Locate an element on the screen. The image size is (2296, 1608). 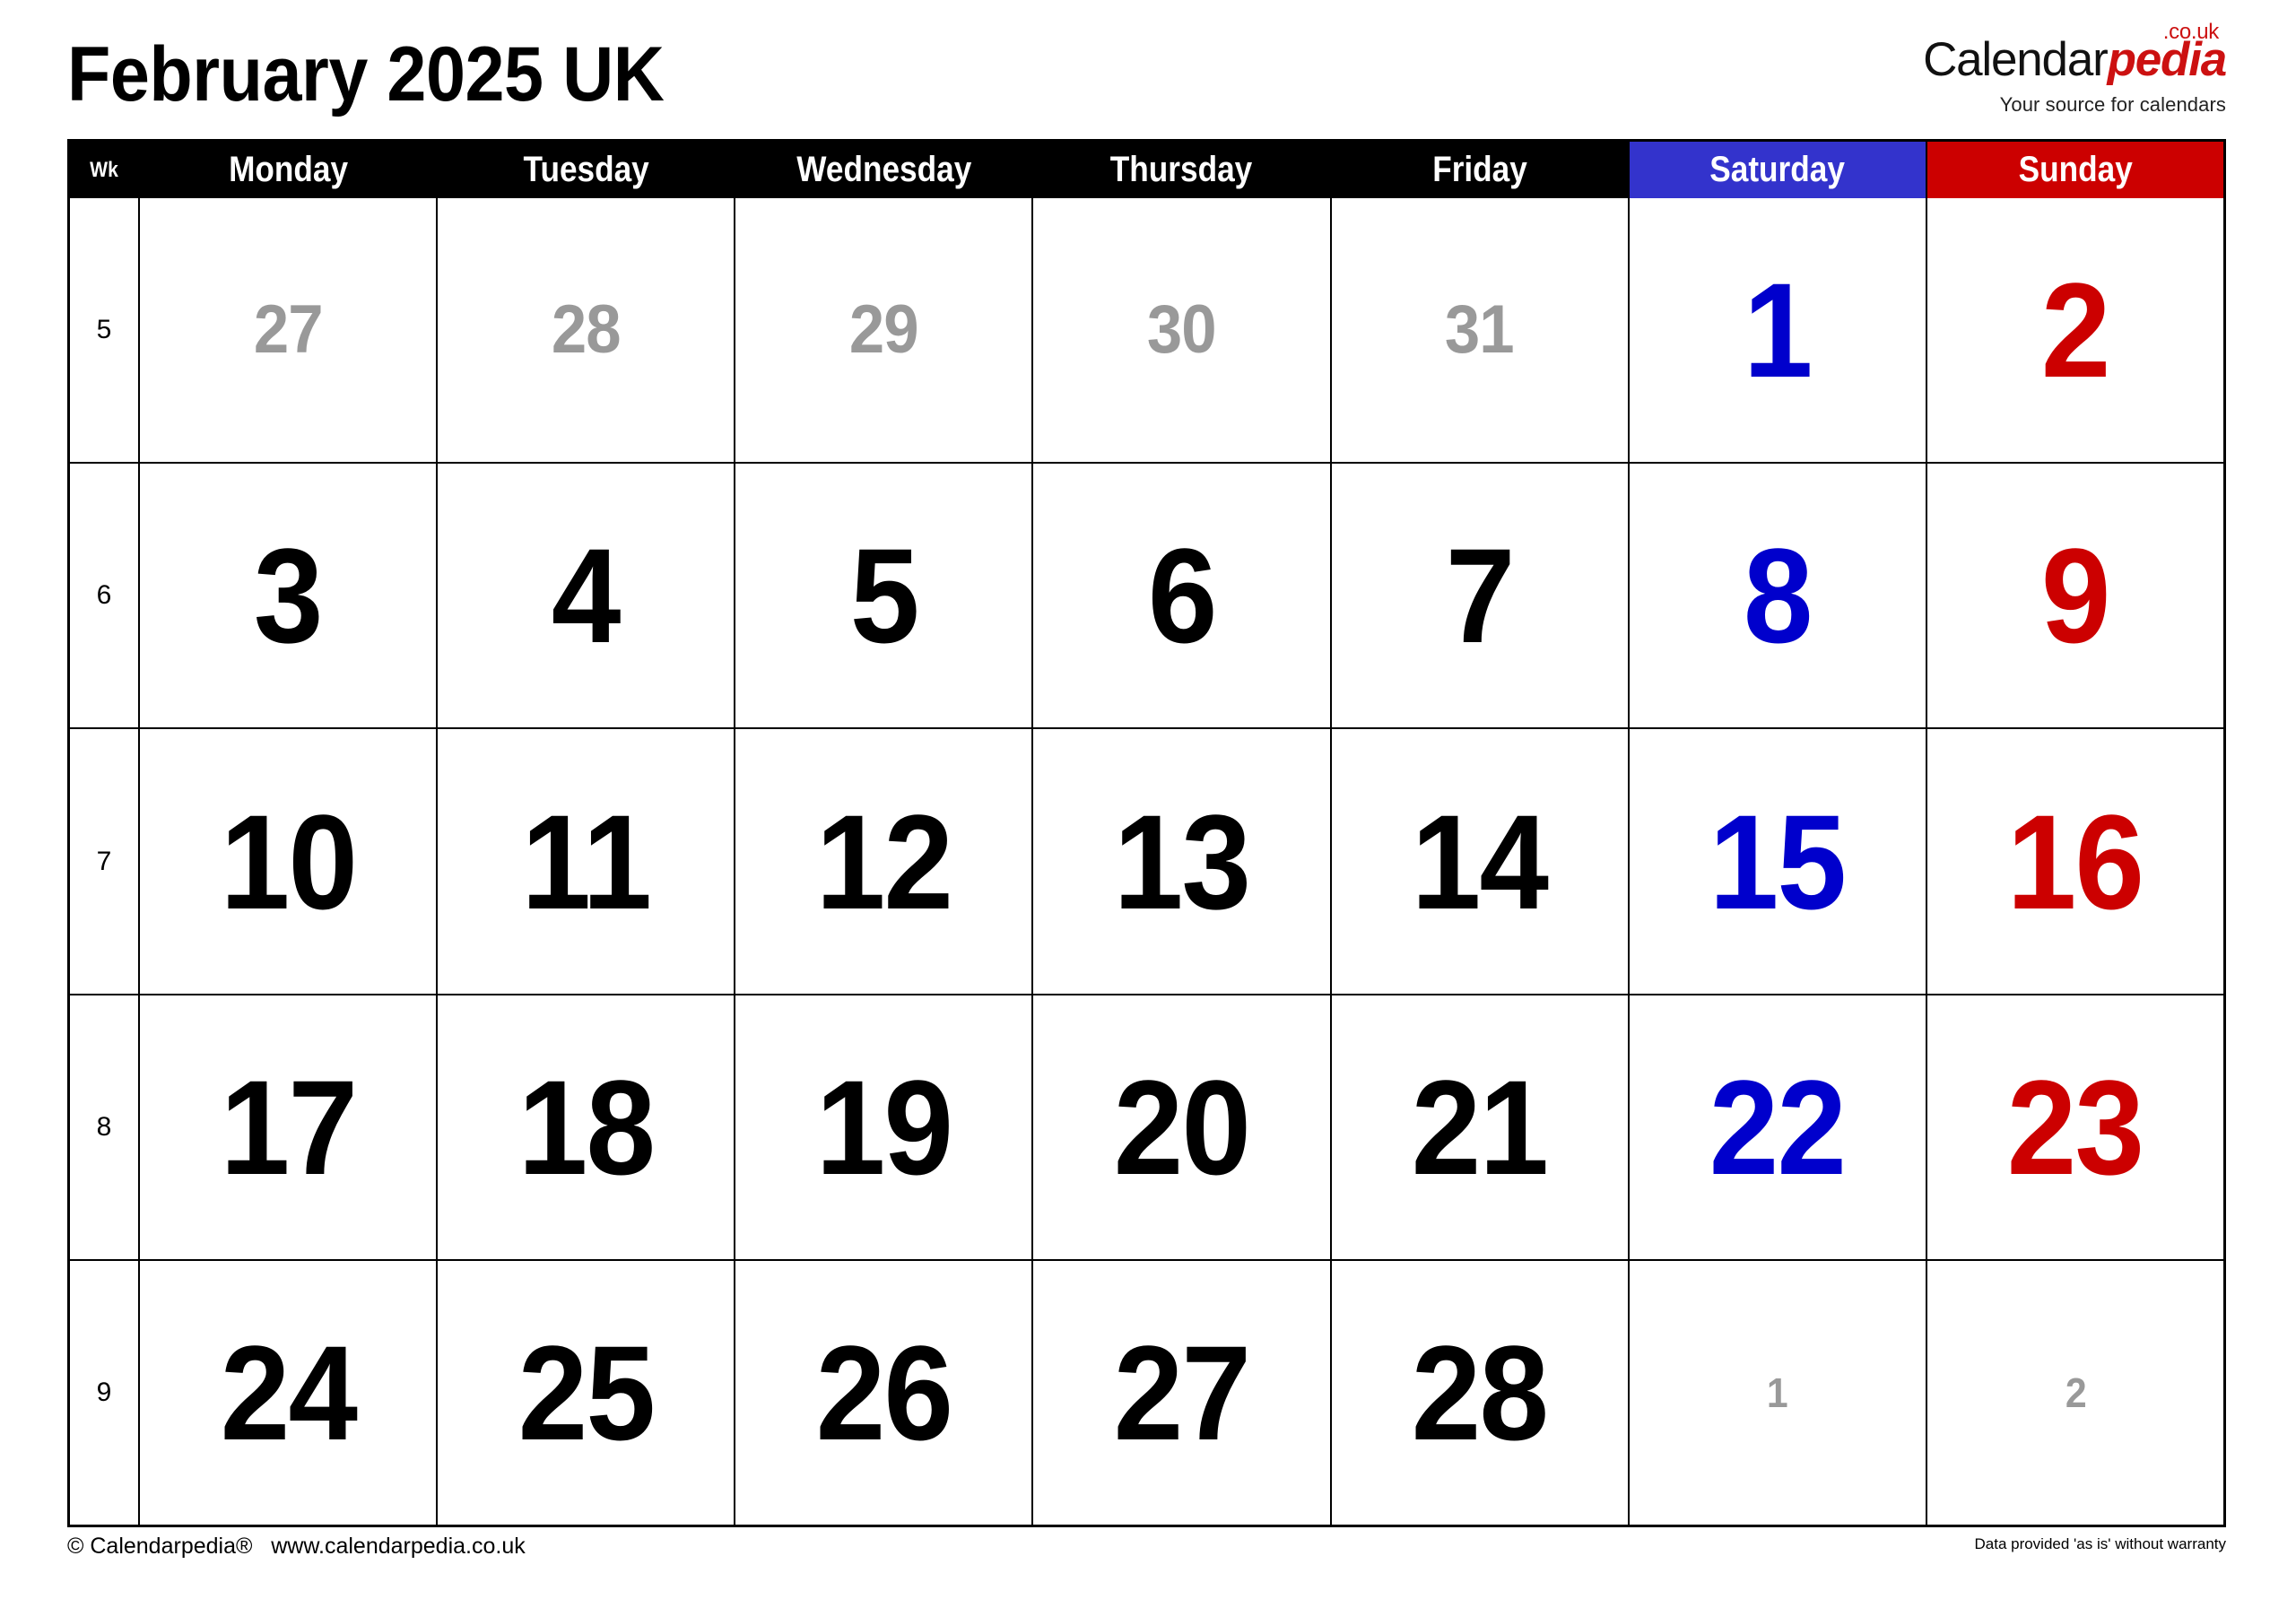
day-number: 22 is located at coordinates (1778, 1127).